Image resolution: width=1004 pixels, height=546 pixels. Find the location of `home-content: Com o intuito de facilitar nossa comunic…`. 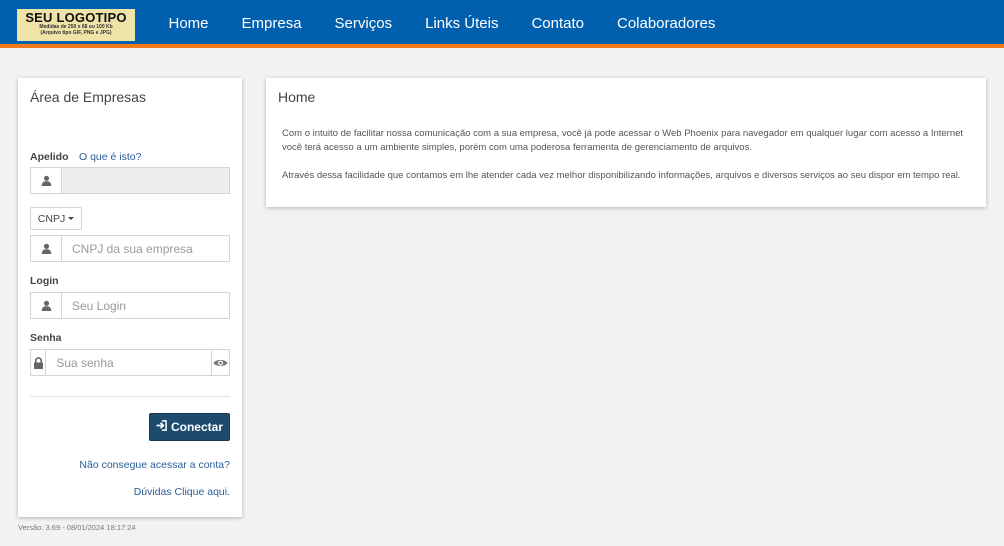

home-content: Com o intuito de facilitar nossa comunic… is located at coordinates (627, 155).